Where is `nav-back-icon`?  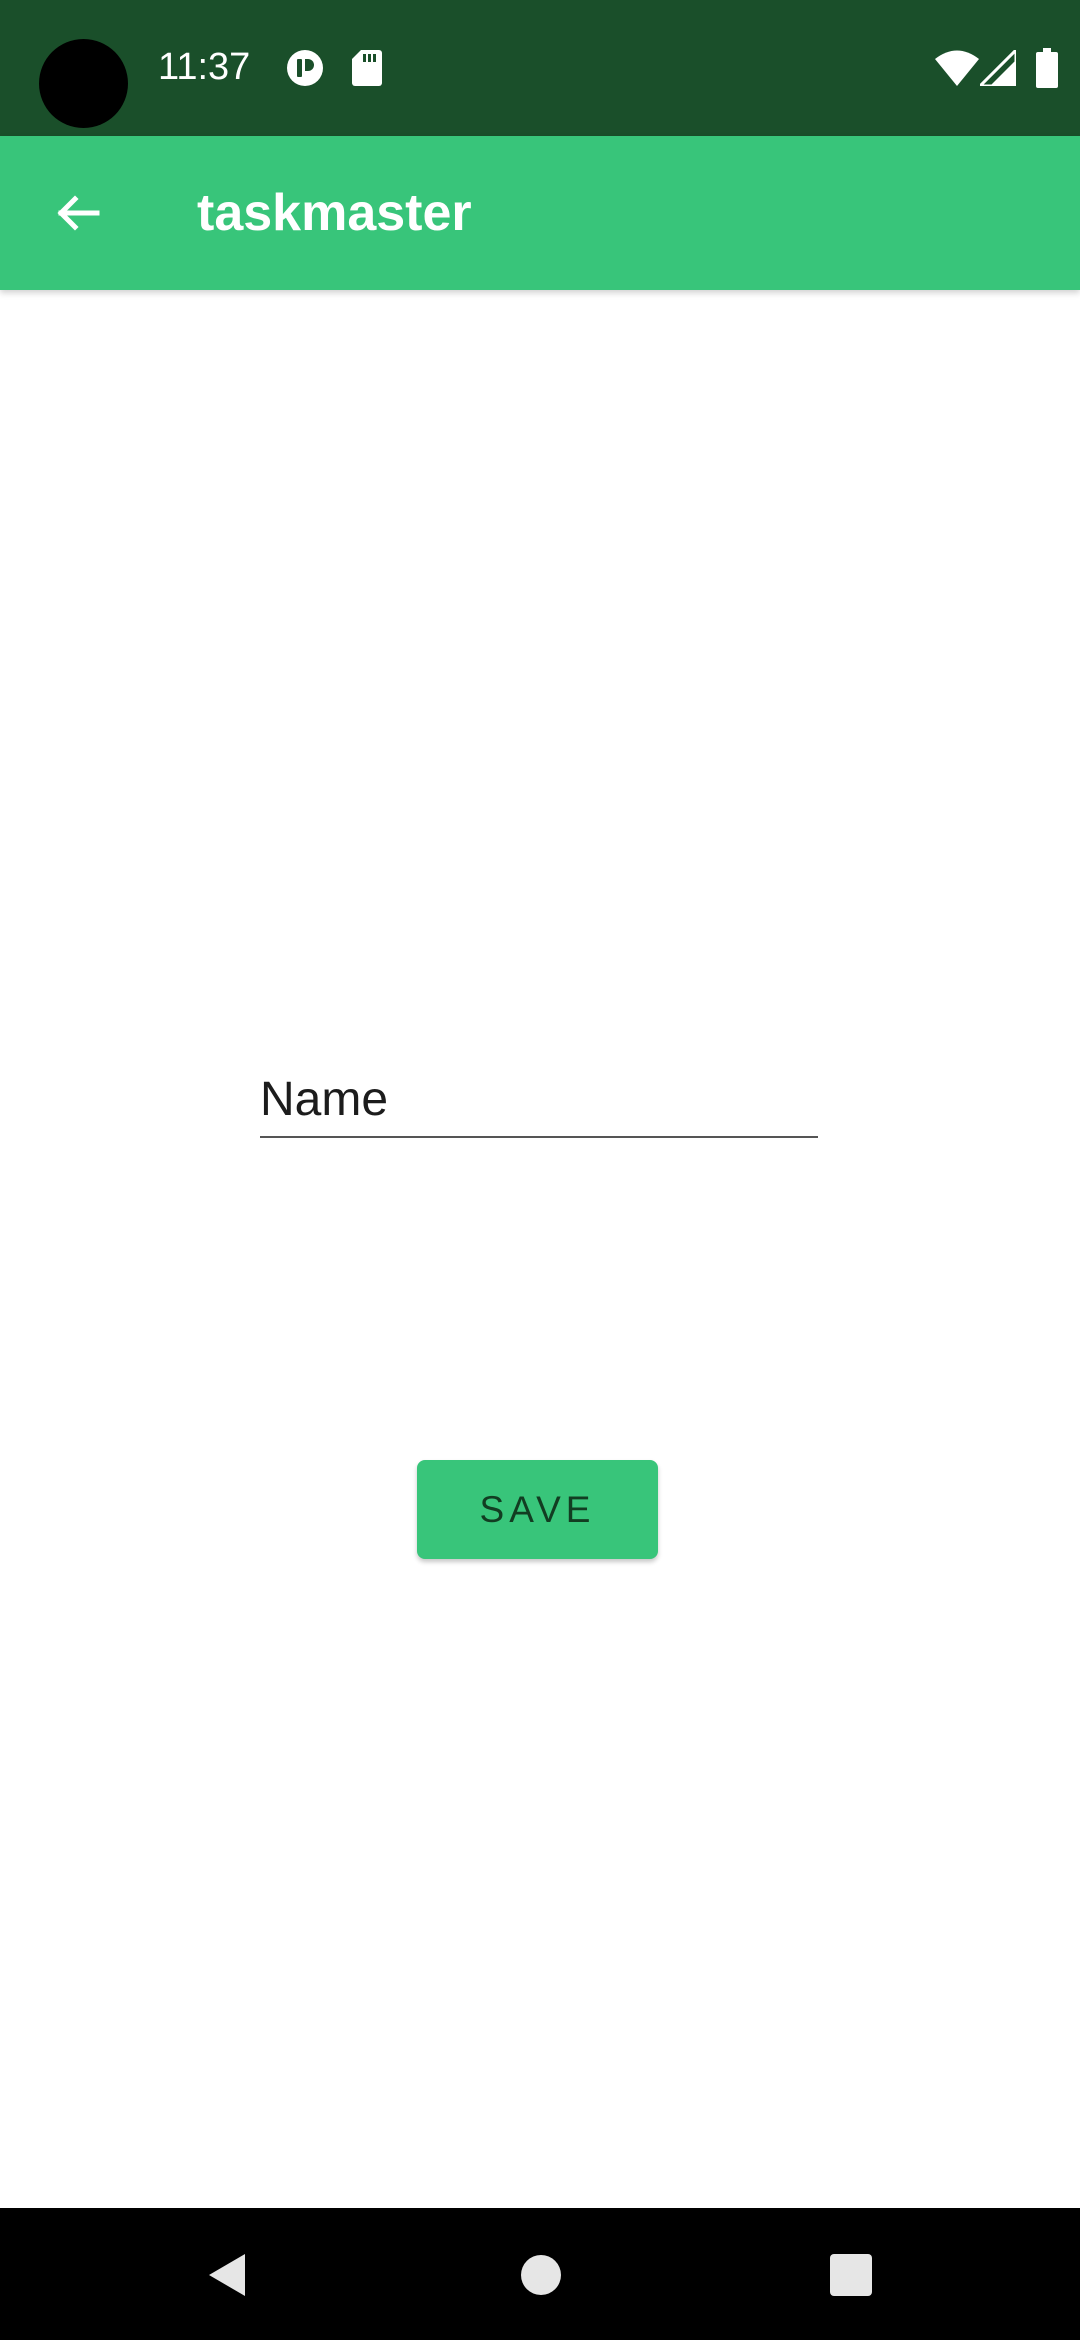 nav-back-icon is located at coordinates (227, 2275).